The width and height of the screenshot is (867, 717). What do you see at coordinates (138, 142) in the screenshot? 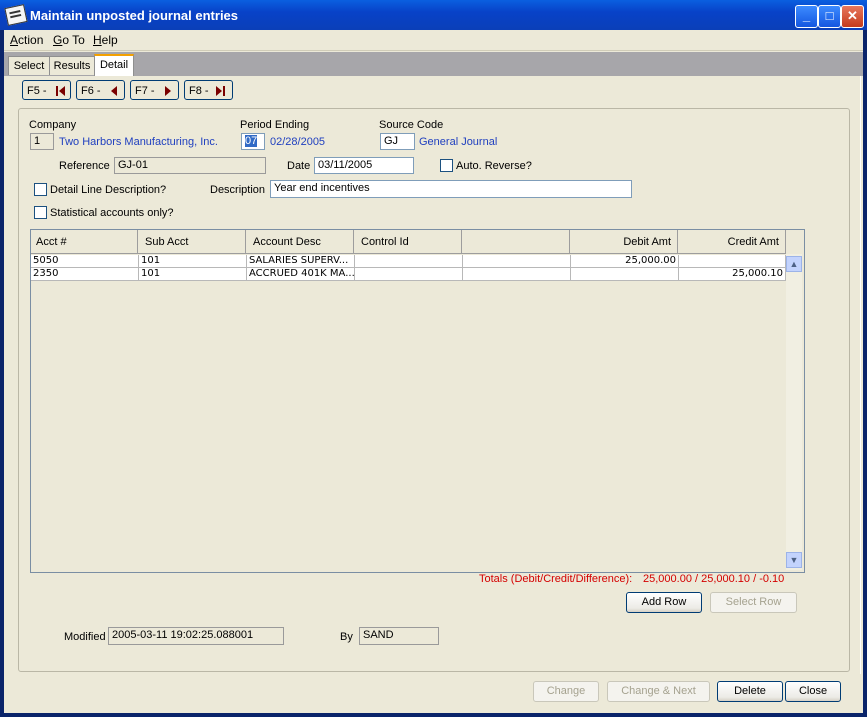
I see `company-name: Two Harbors Manufacturing, Inc.` at bounding box center [138, 142].